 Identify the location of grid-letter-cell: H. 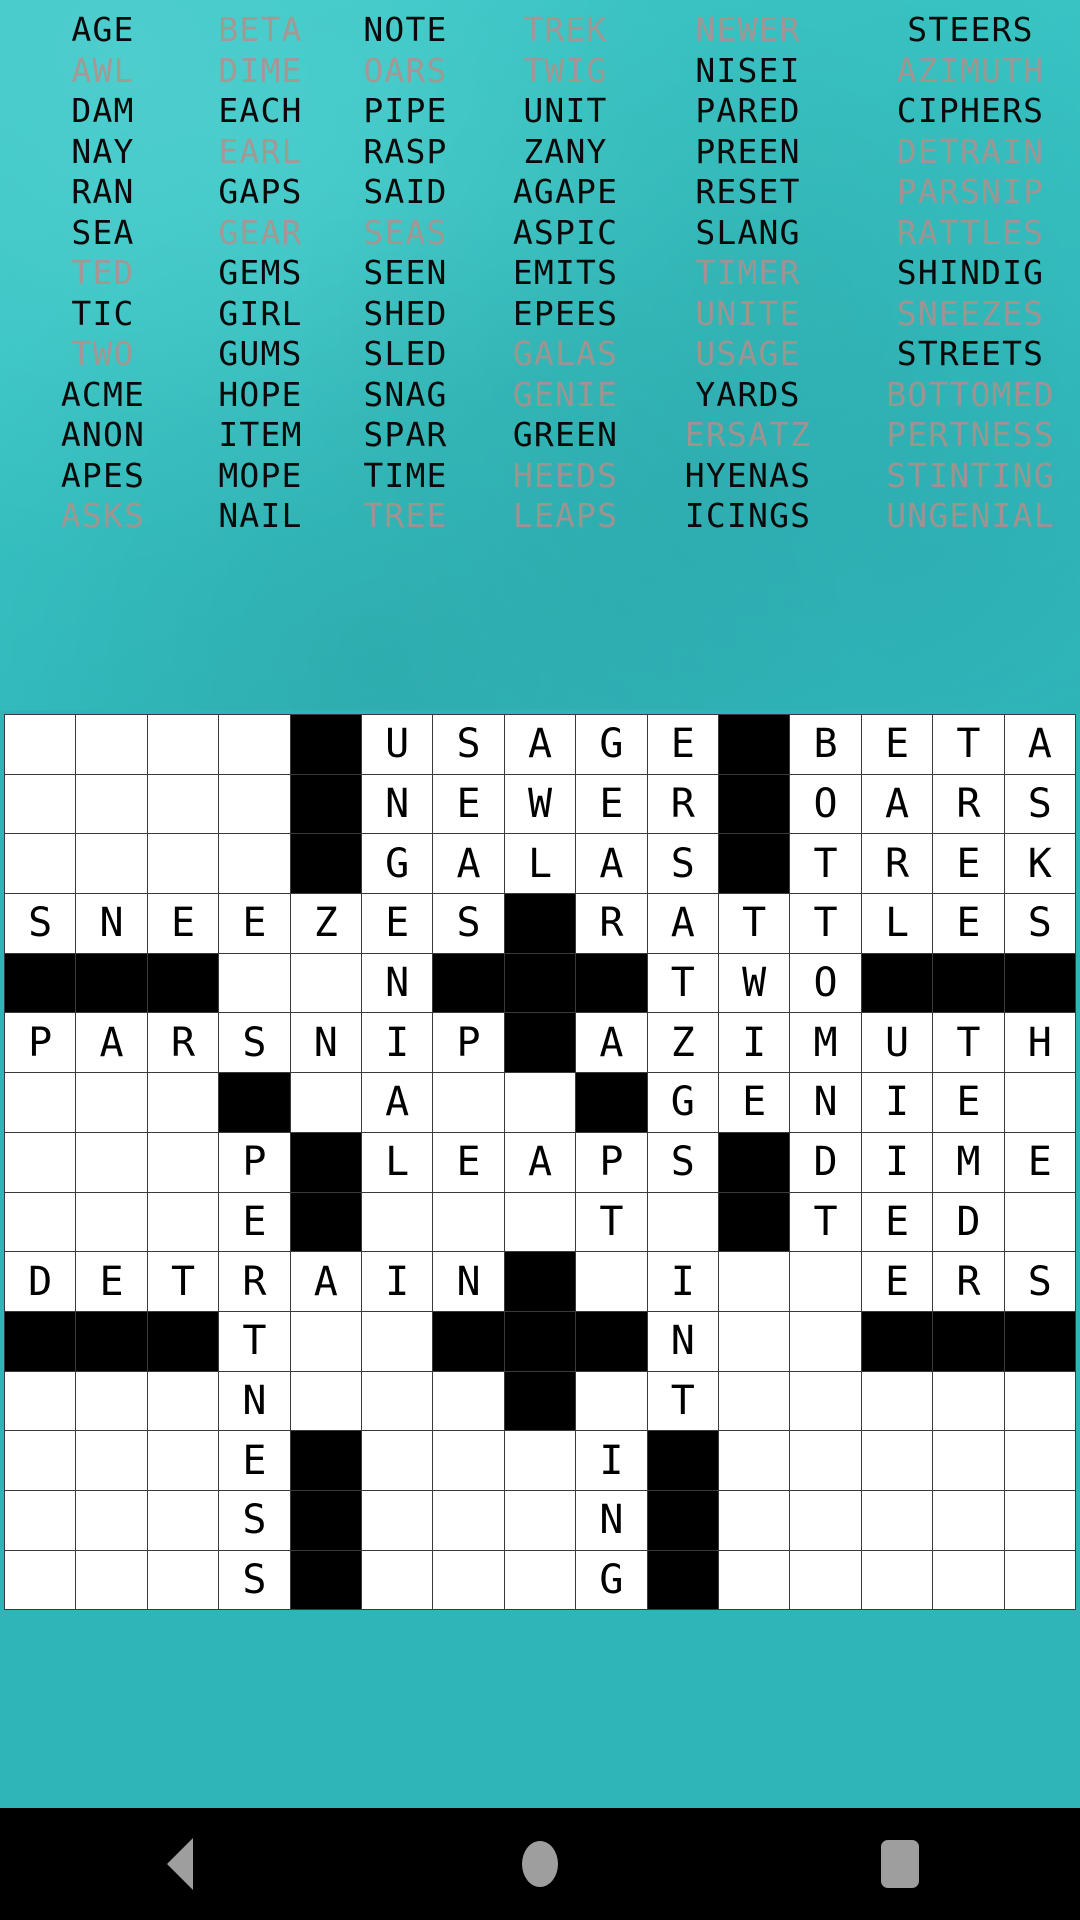
(1039, 1043).